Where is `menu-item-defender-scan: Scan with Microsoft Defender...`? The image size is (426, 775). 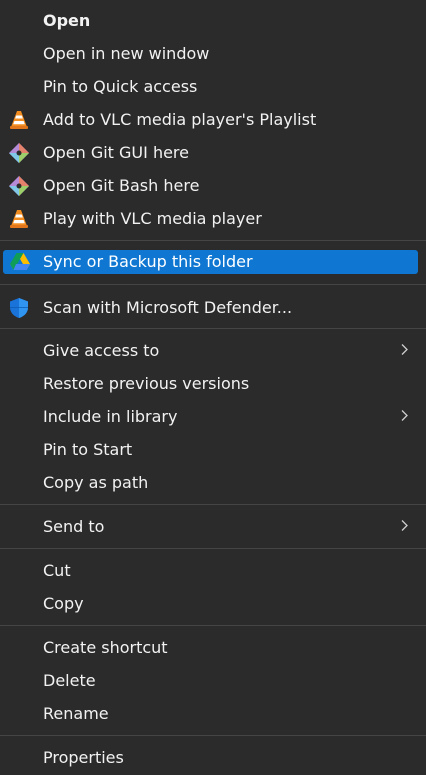 menu-item-defender-scan: Scan with Microsoft Defender... is located at coordinates (213, 307).